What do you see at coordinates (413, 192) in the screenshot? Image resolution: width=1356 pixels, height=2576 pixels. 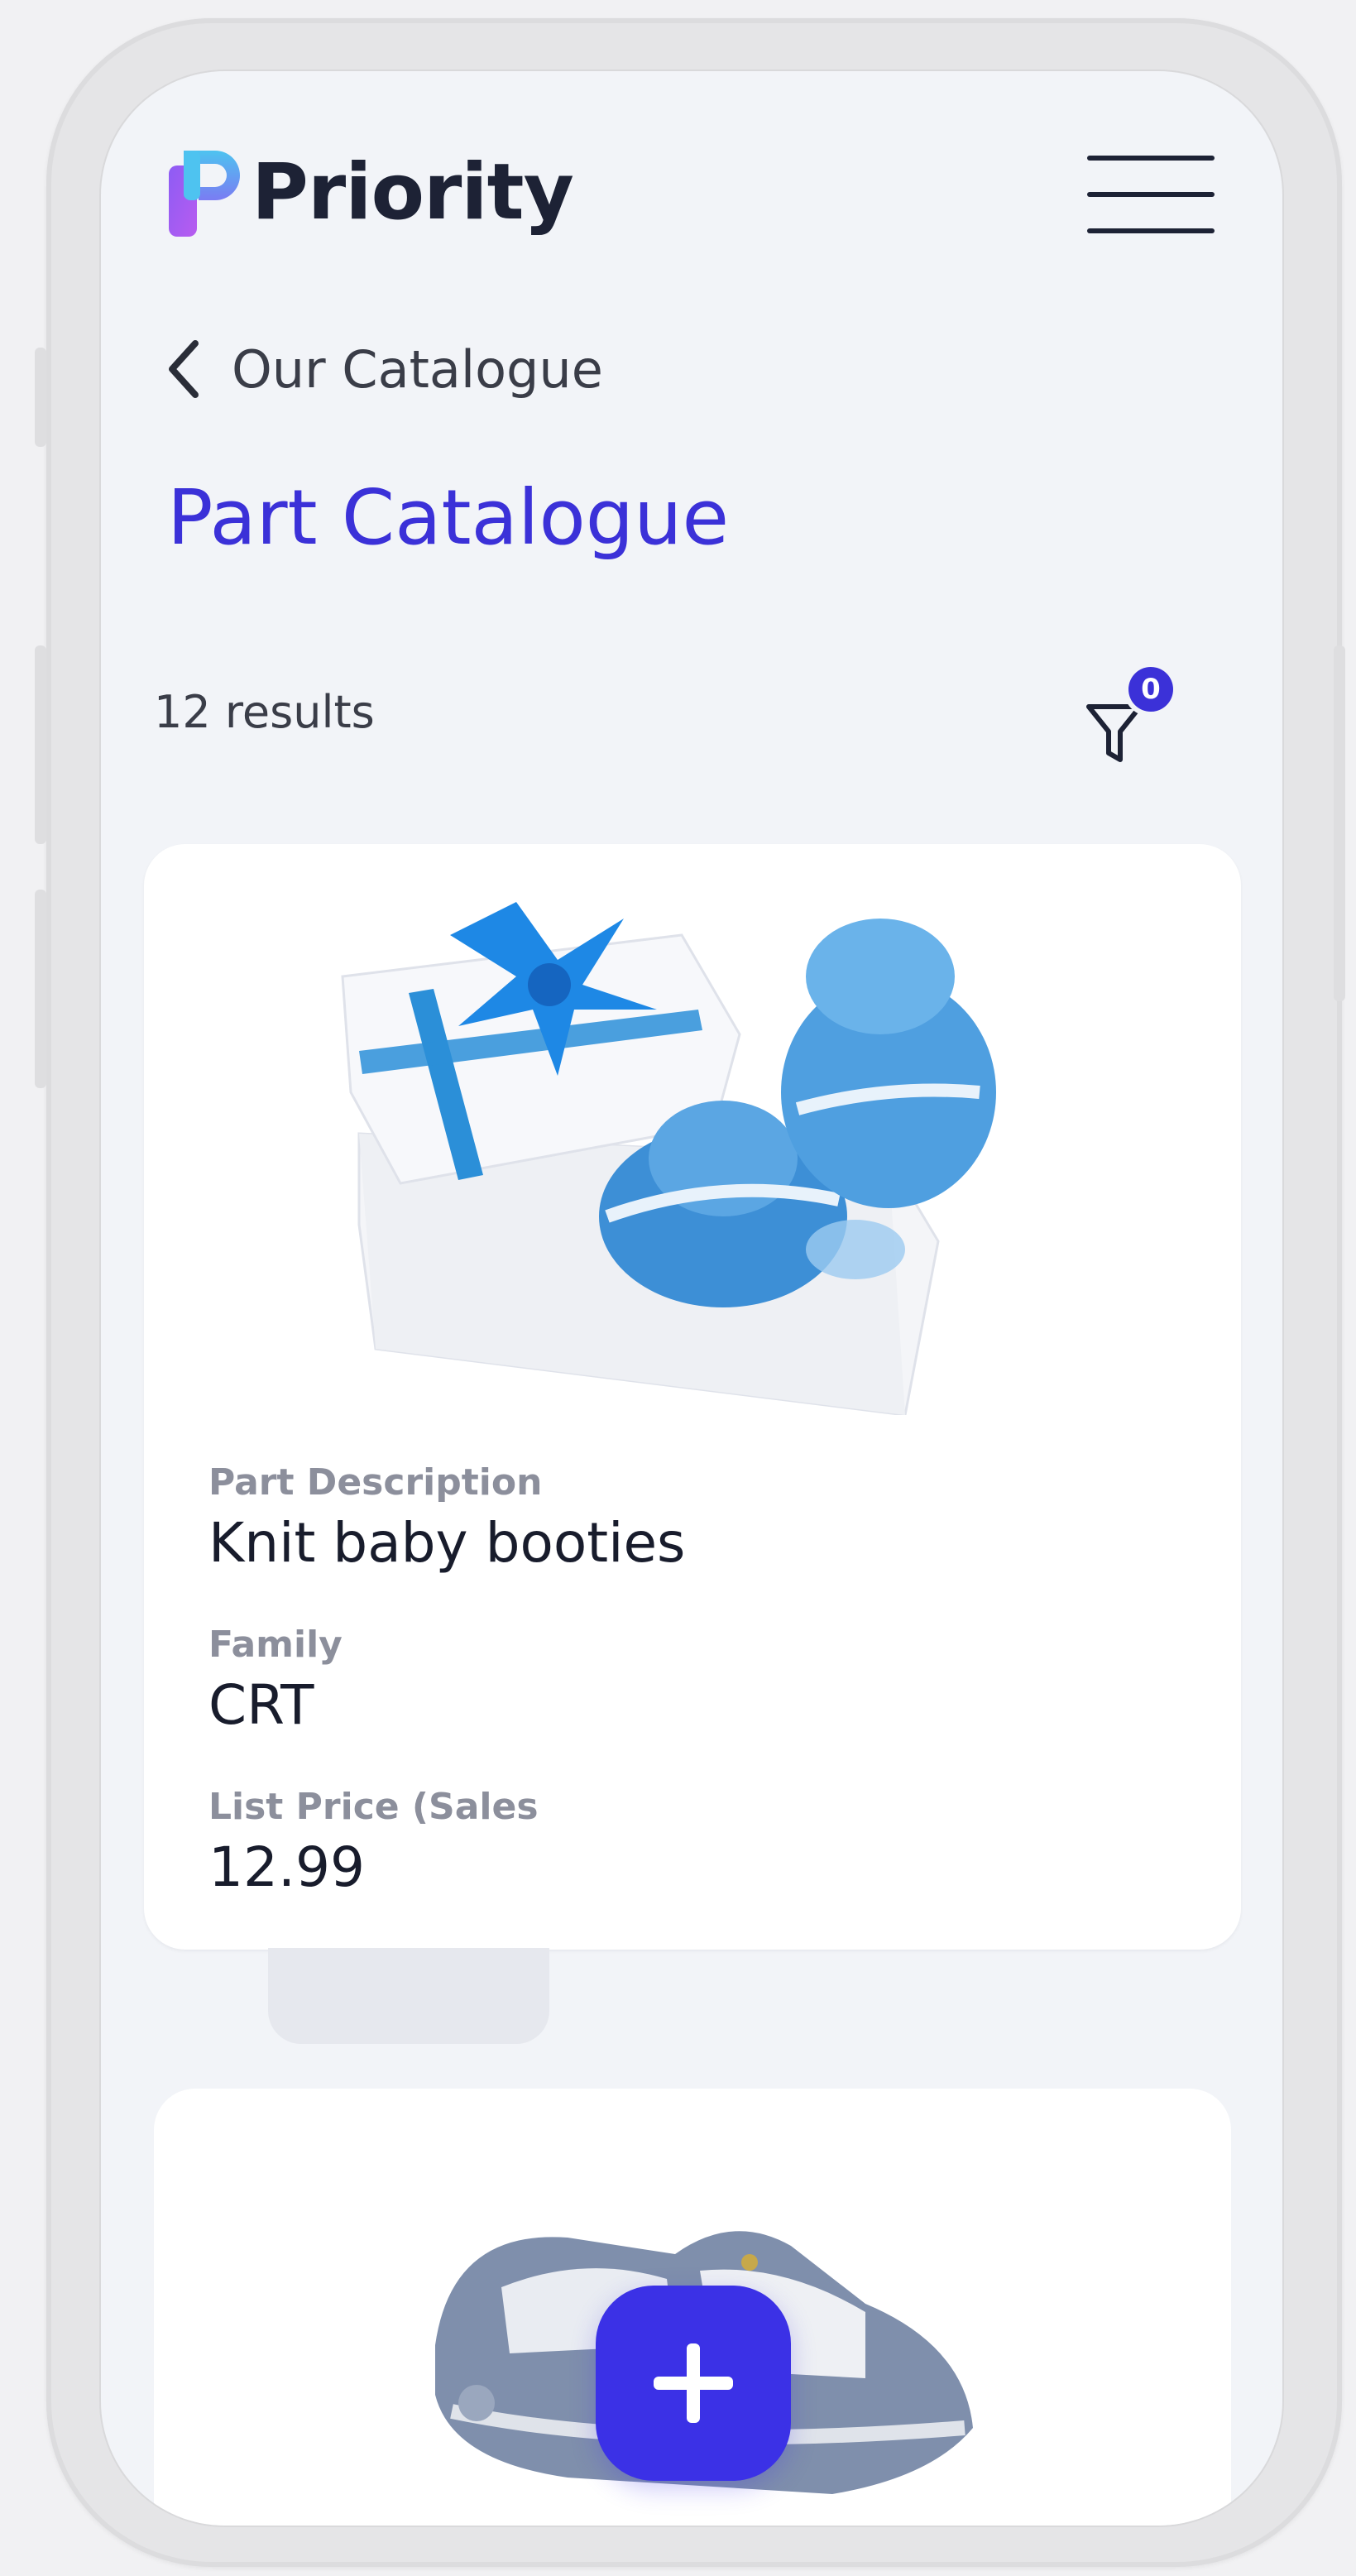 I see `brand-name: Priority` at bounding box center [413, 192].